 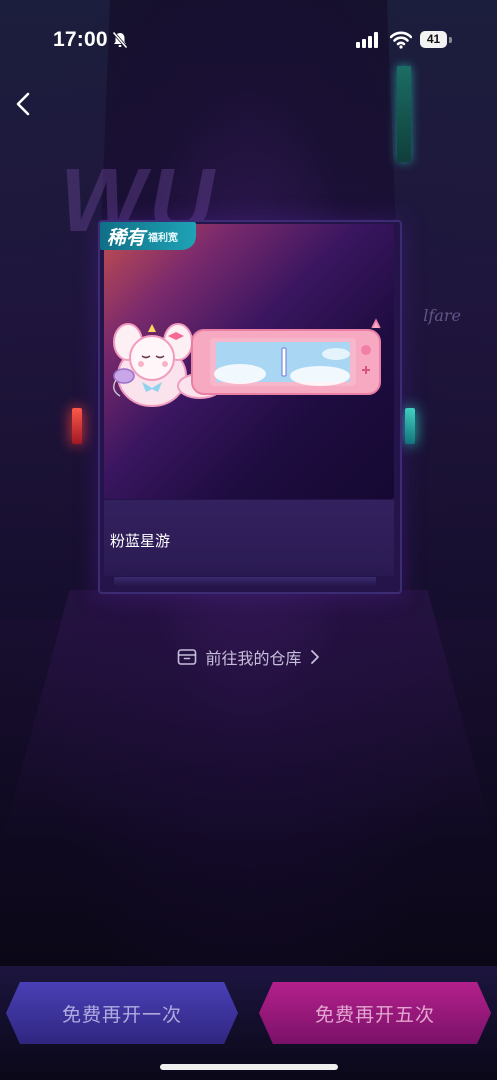 What do you see at coordinates (77, 426) in the screenshot?
I see `background-neon-red` at bounding box center [77, 426].